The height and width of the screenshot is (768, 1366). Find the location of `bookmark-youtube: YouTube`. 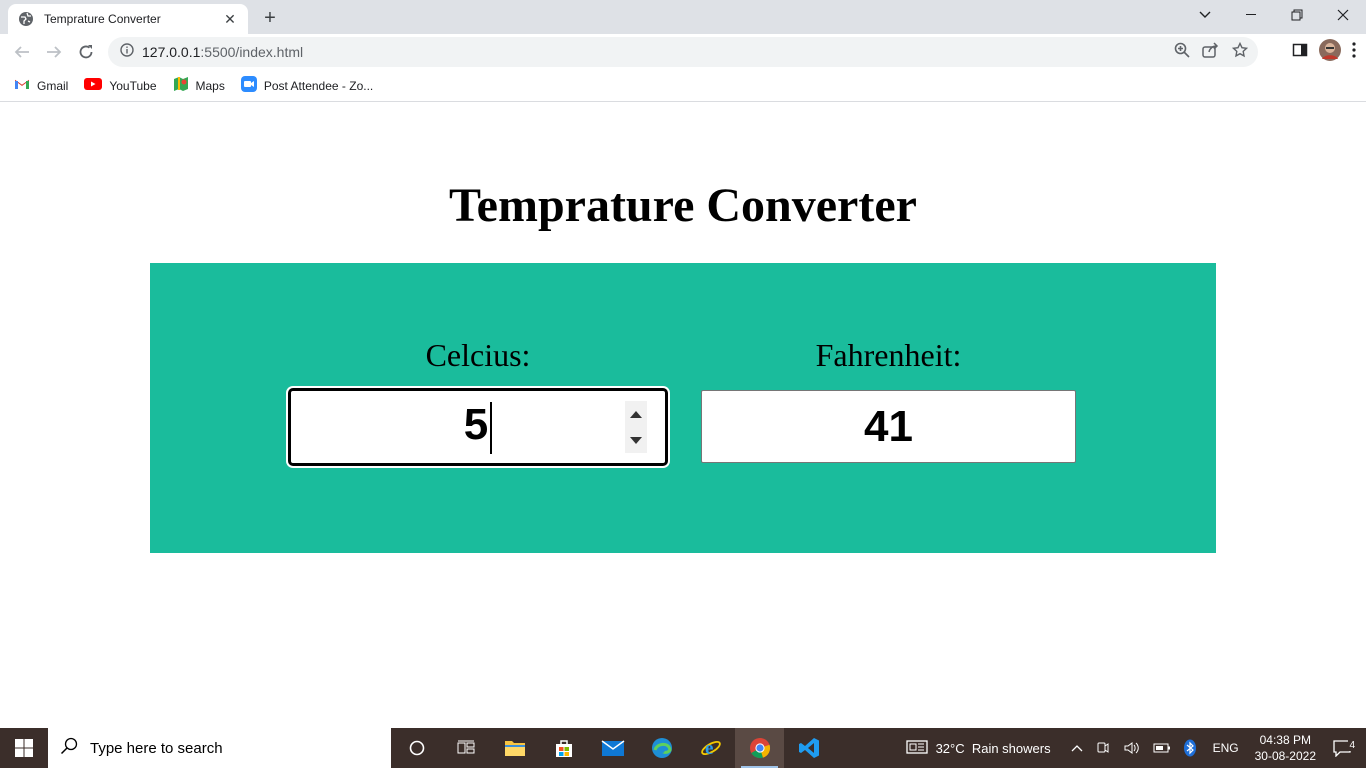

bookmark-youtube: YouTube is located at coordinates (120, 85).